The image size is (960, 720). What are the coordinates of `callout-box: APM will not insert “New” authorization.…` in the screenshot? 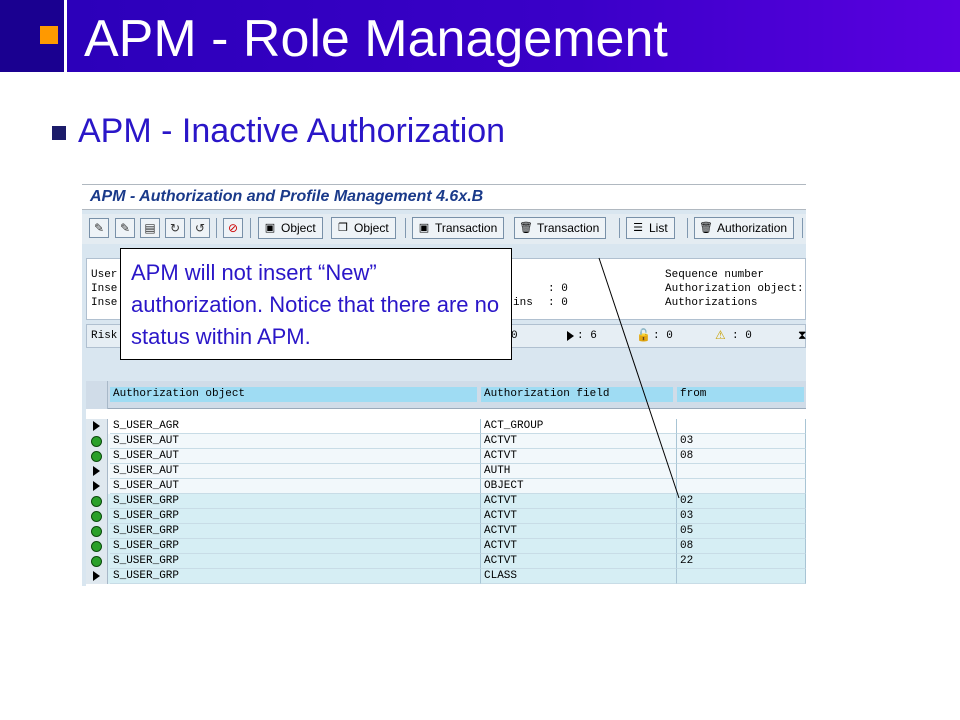 It's located at (316, 304).